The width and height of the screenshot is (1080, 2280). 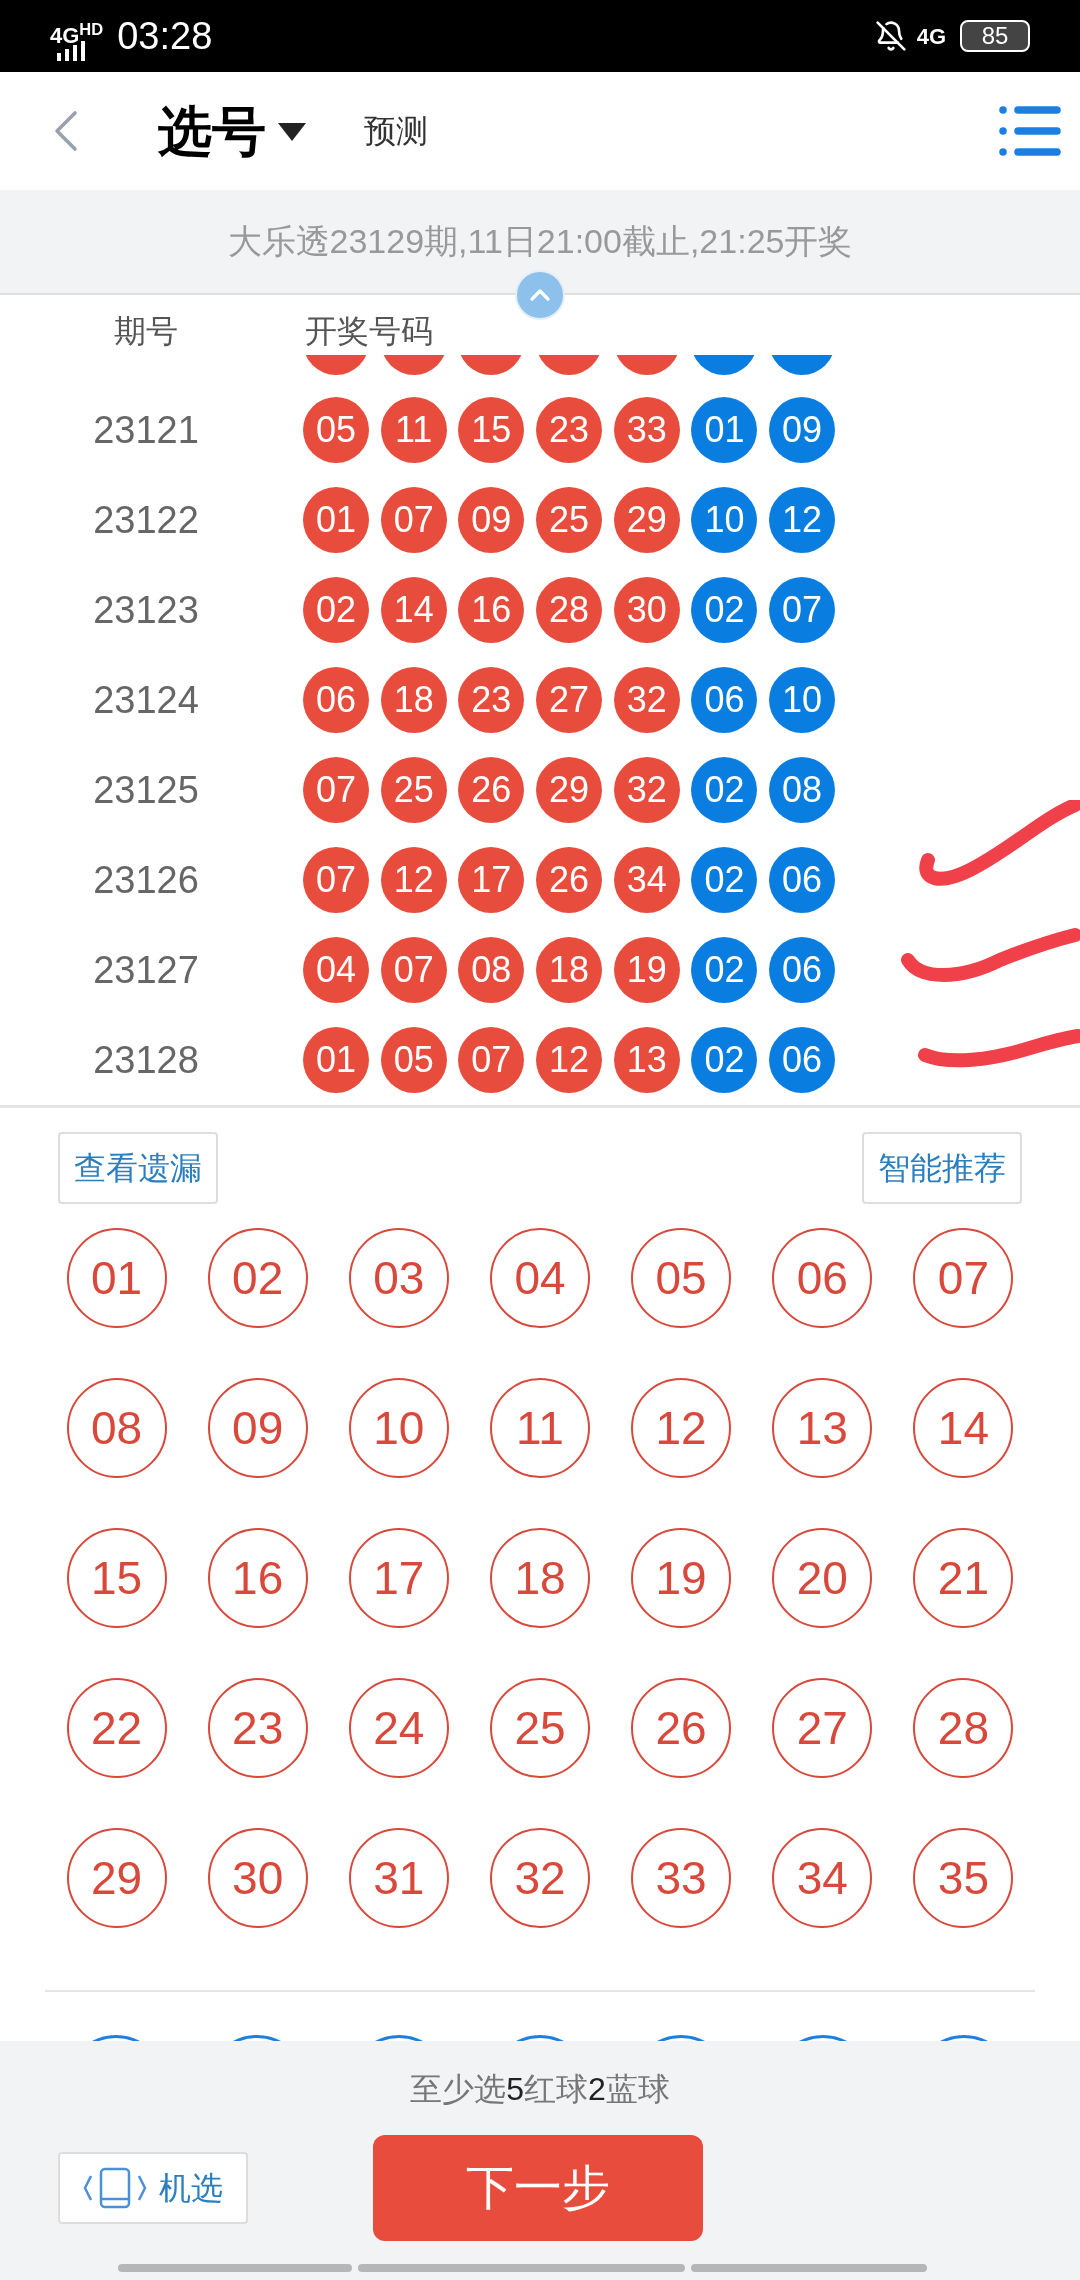 I want to click on number-ball-option: 19, so click(x=681, y=1578).